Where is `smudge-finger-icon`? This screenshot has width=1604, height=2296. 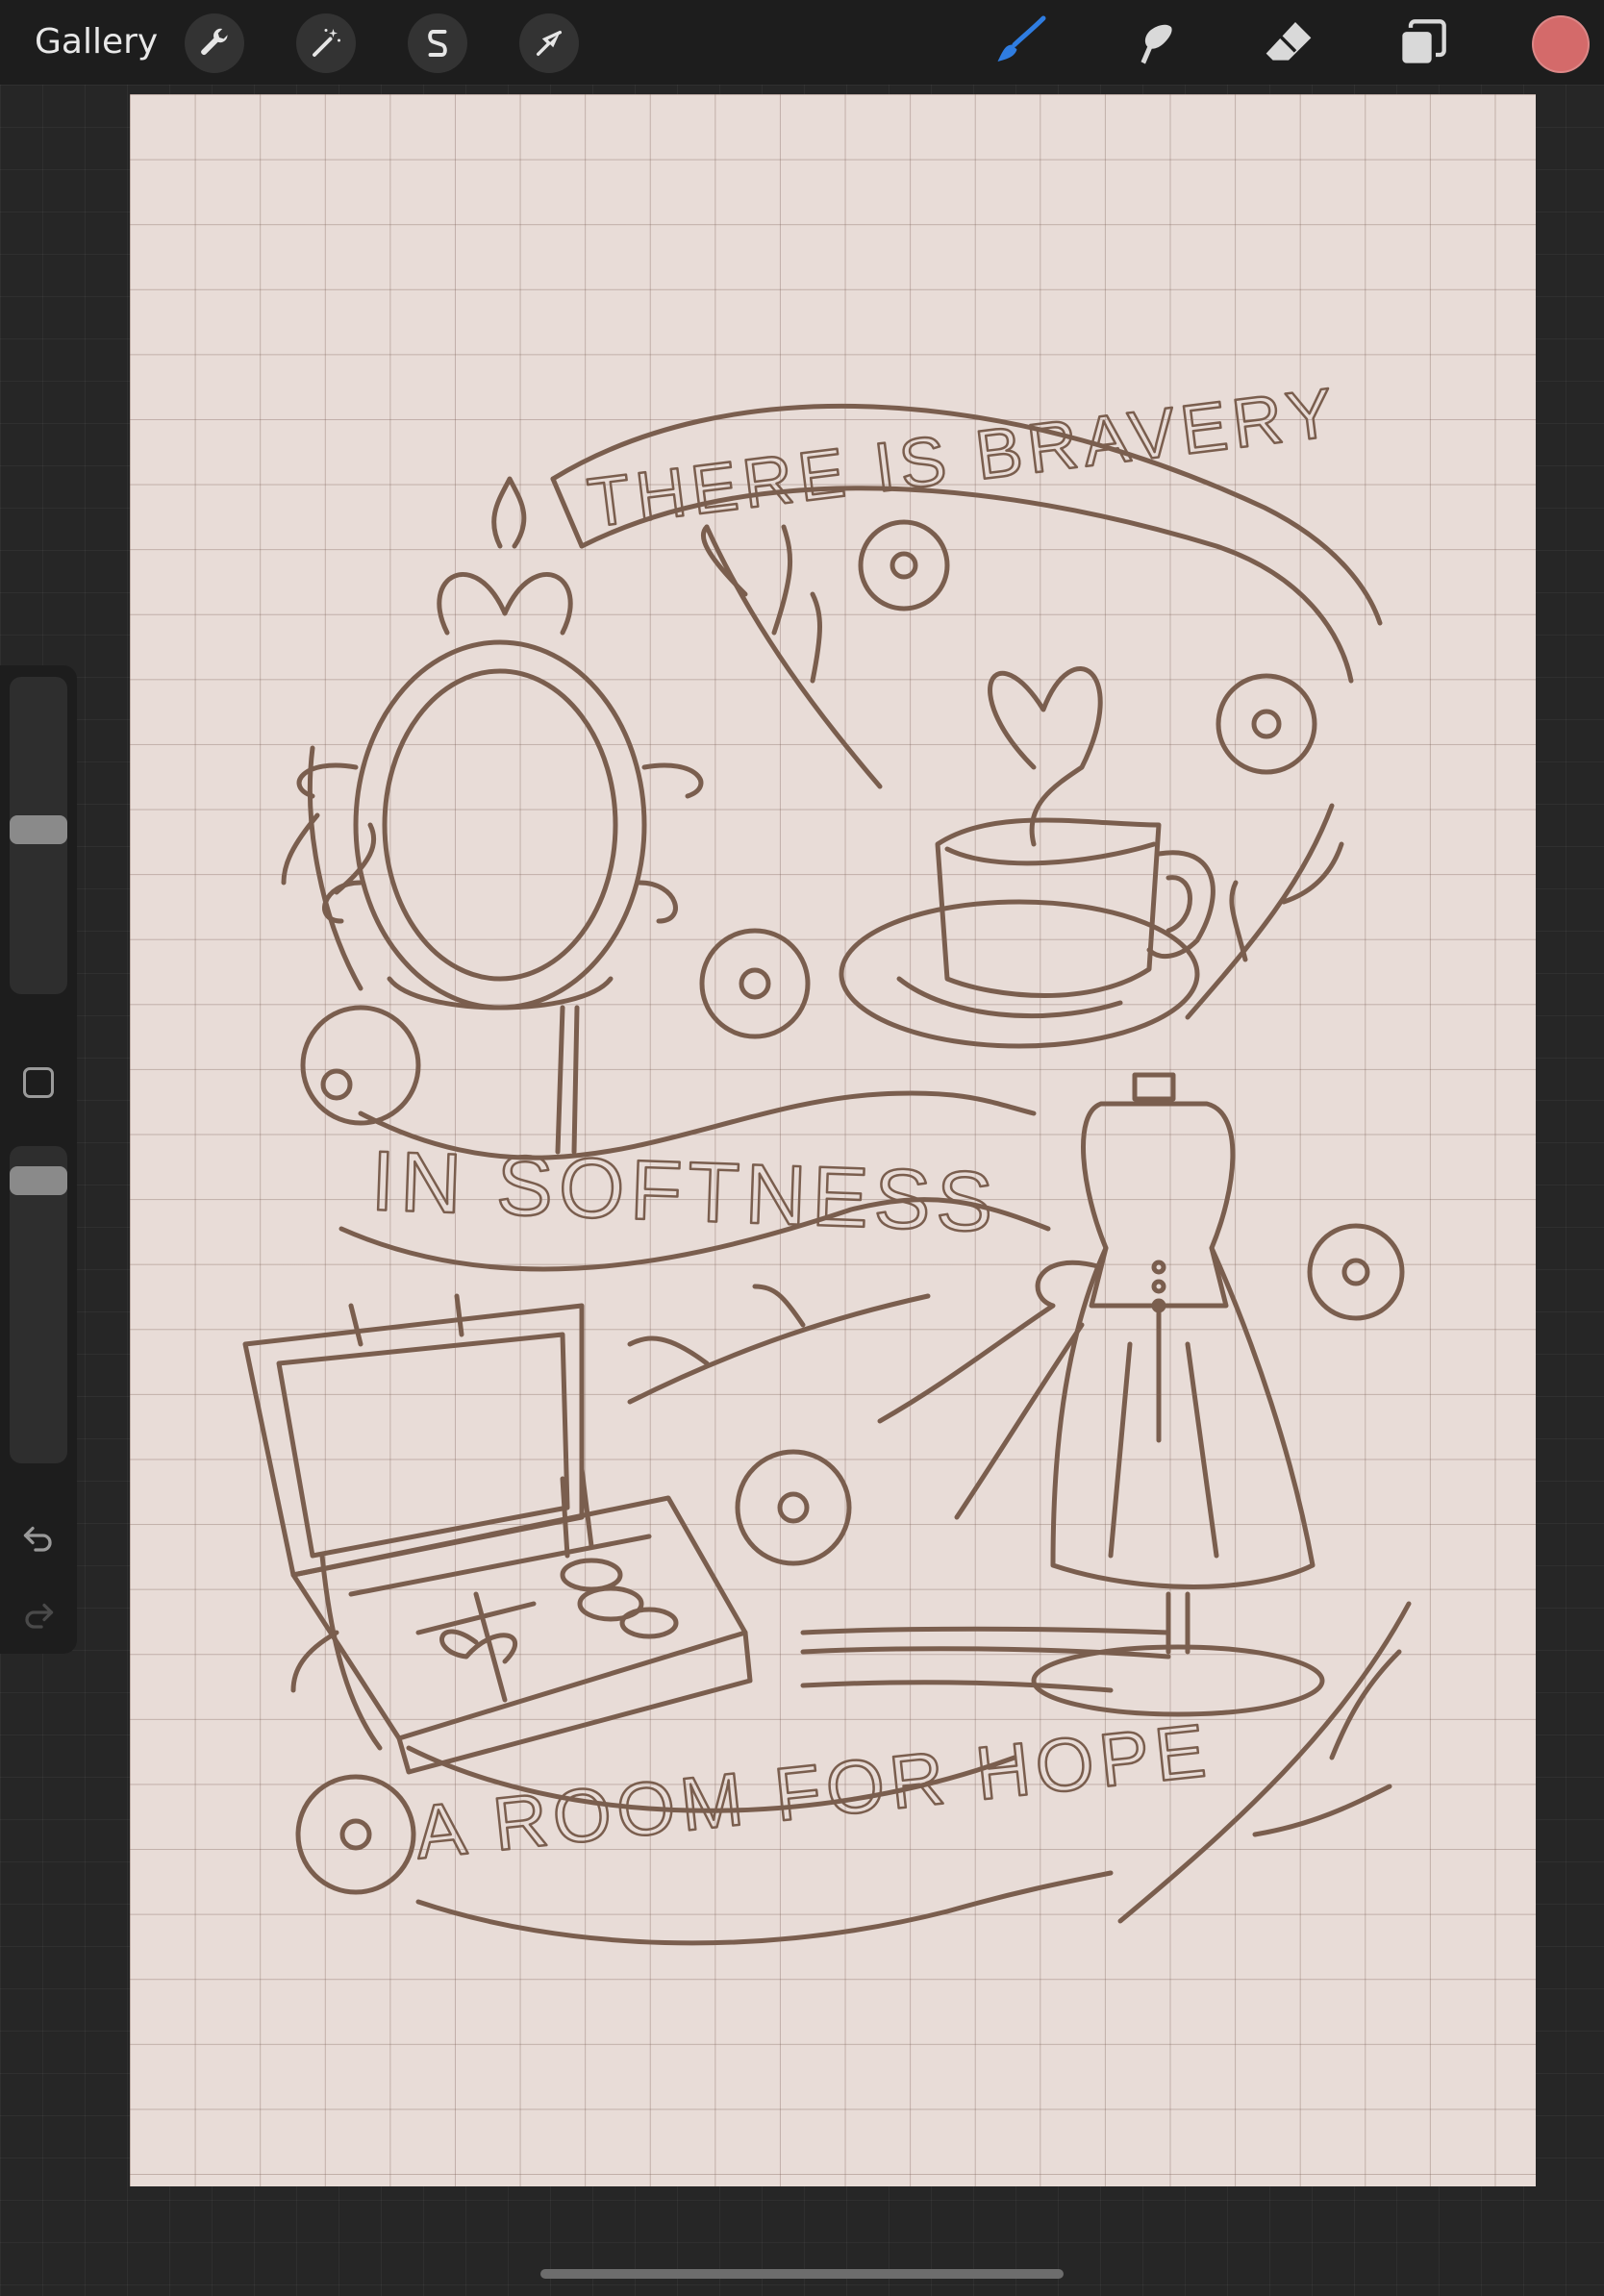 smudge-finger-icon is located at coordinates (1156, 44).